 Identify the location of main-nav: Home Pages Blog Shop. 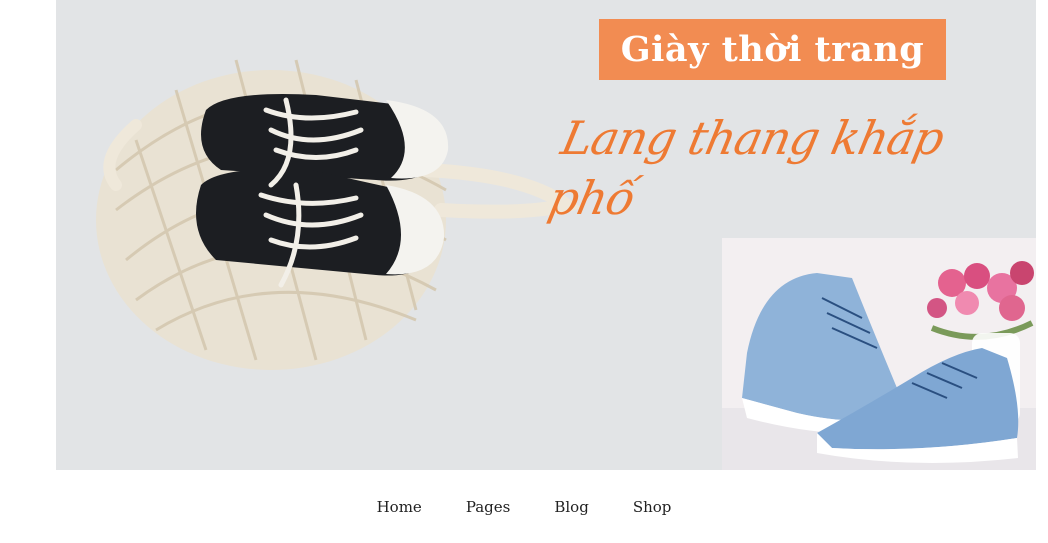
(524, 506).